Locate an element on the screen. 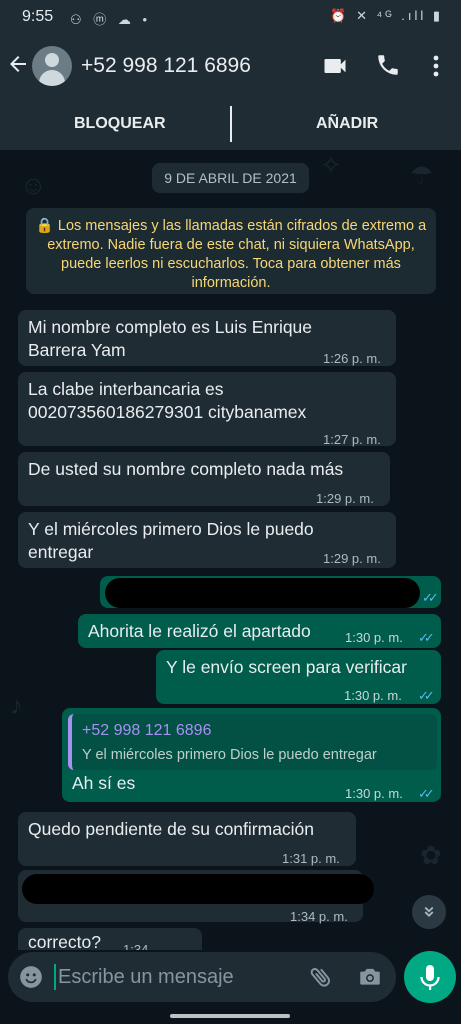 The image size is (461, 1024). contact-name: +52 998 121 6896 is located at coordinates (166, 66).